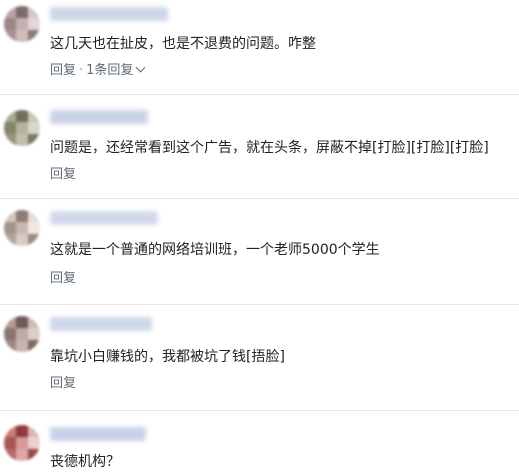  Describe the element at coordinates (269, 148) in the screenshot. I see `comment-text: 问题是，还经常看到这个广告，就在头条，屏蔽不掉[打脸][打脸][打脸]` at that location.